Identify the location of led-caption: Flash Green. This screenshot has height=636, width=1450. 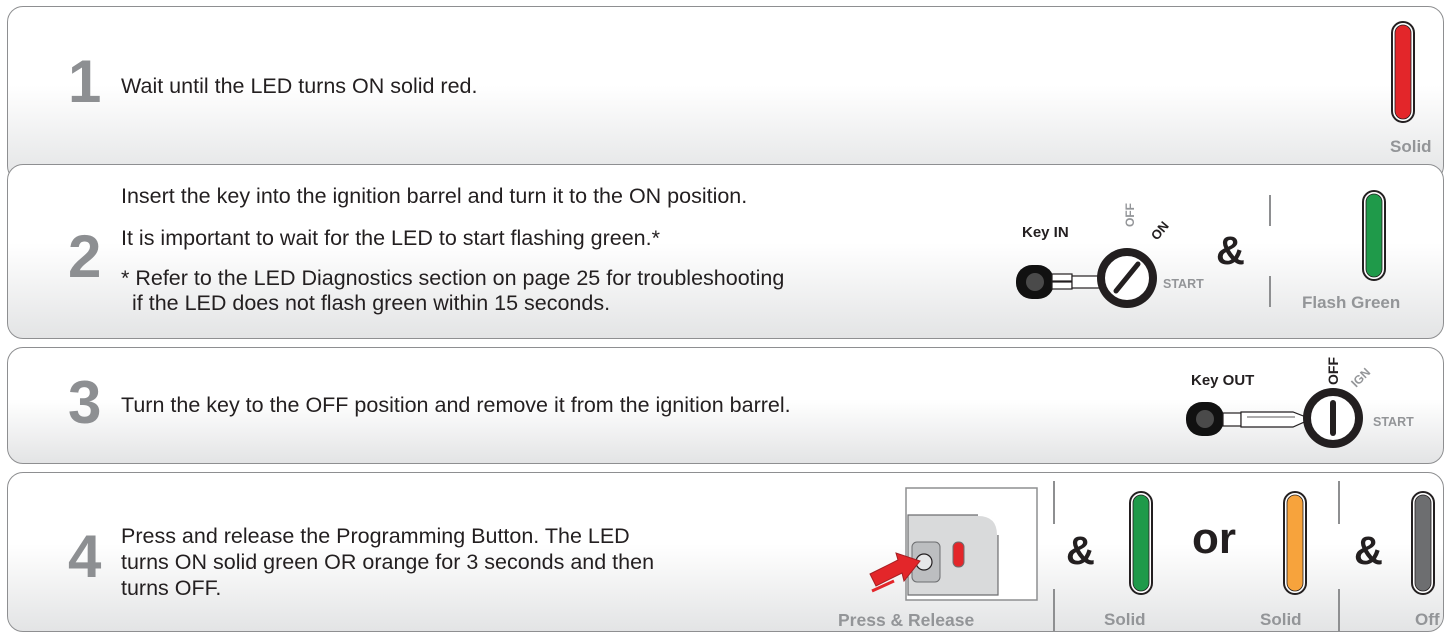
(1351, 302).